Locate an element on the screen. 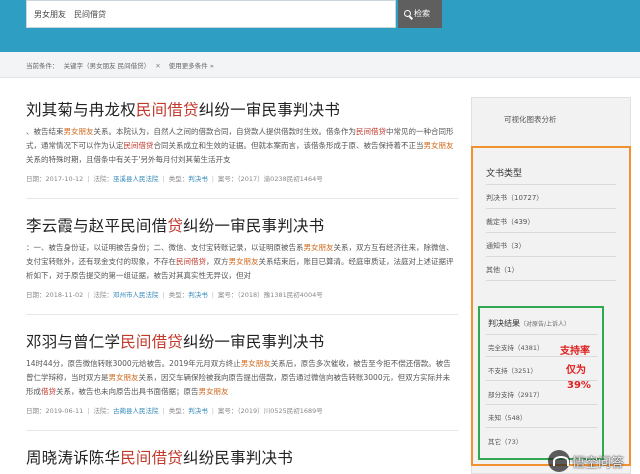 The height and width of the screenshot is (474, 640). chart-analysis-link: 可视化图表分析 is located at coordinates (530, 119).